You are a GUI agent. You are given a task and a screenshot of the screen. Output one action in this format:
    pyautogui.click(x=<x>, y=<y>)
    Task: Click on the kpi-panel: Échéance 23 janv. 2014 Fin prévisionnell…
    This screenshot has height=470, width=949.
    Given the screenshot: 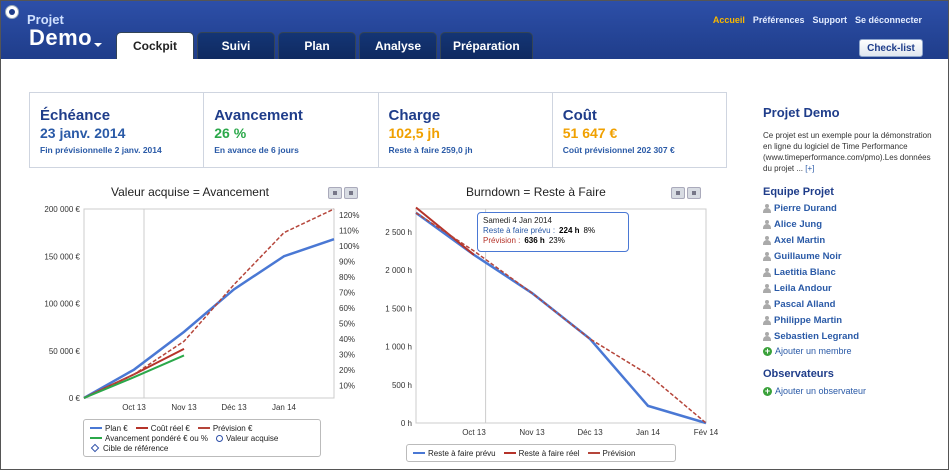 What is the action you would take?
    pyautogui.click(x=378, y=130)
    